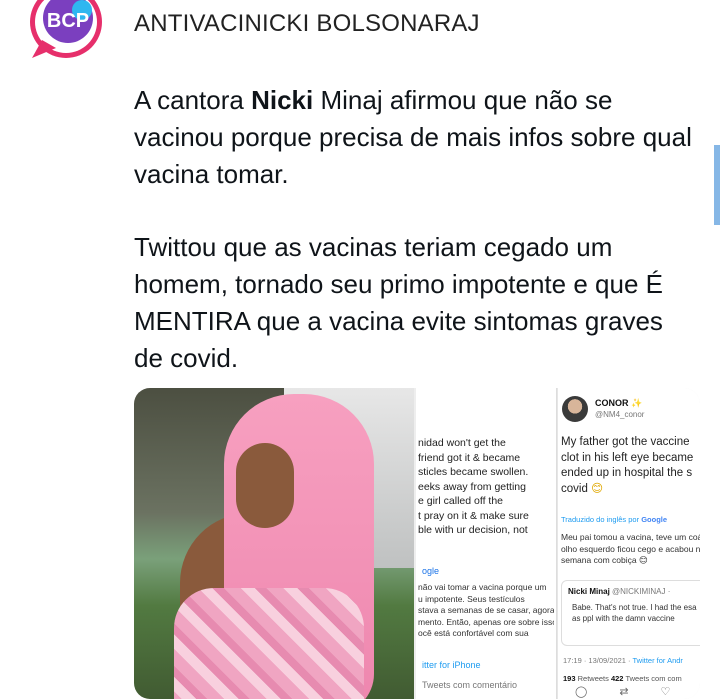  I want to click on screenshot2-english-line: clot in his left eye became, so click(627, 457).